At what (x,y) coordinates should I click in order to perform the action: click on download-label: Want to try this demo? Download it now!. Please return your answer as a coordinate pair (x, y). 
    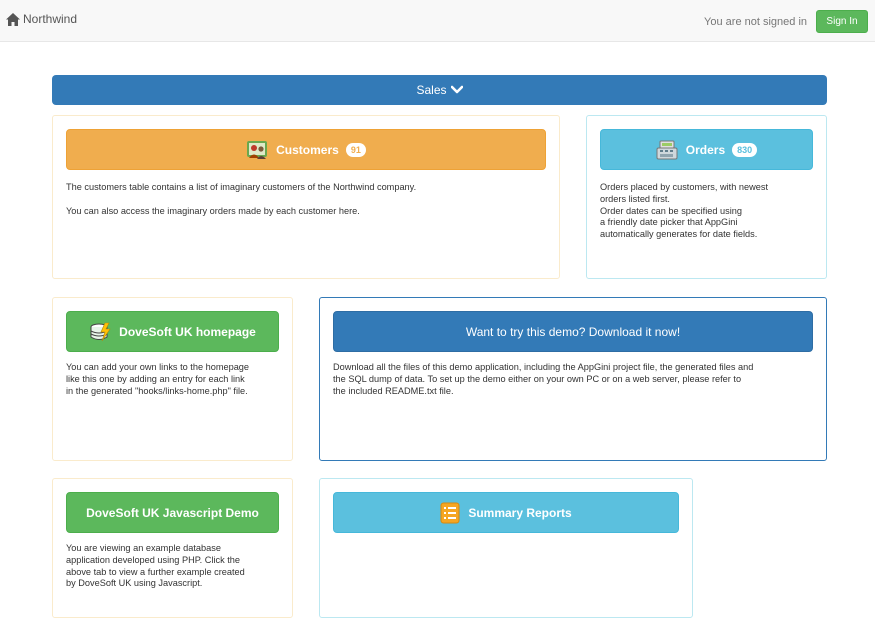
    Looking at the image, I should click on (573, 331).